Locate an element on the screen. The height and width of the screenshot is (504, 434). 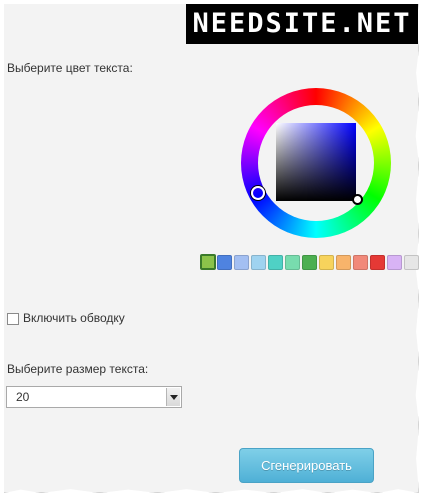
text-size-label: Выберите размер текста: is located at coordinates (78, 369).